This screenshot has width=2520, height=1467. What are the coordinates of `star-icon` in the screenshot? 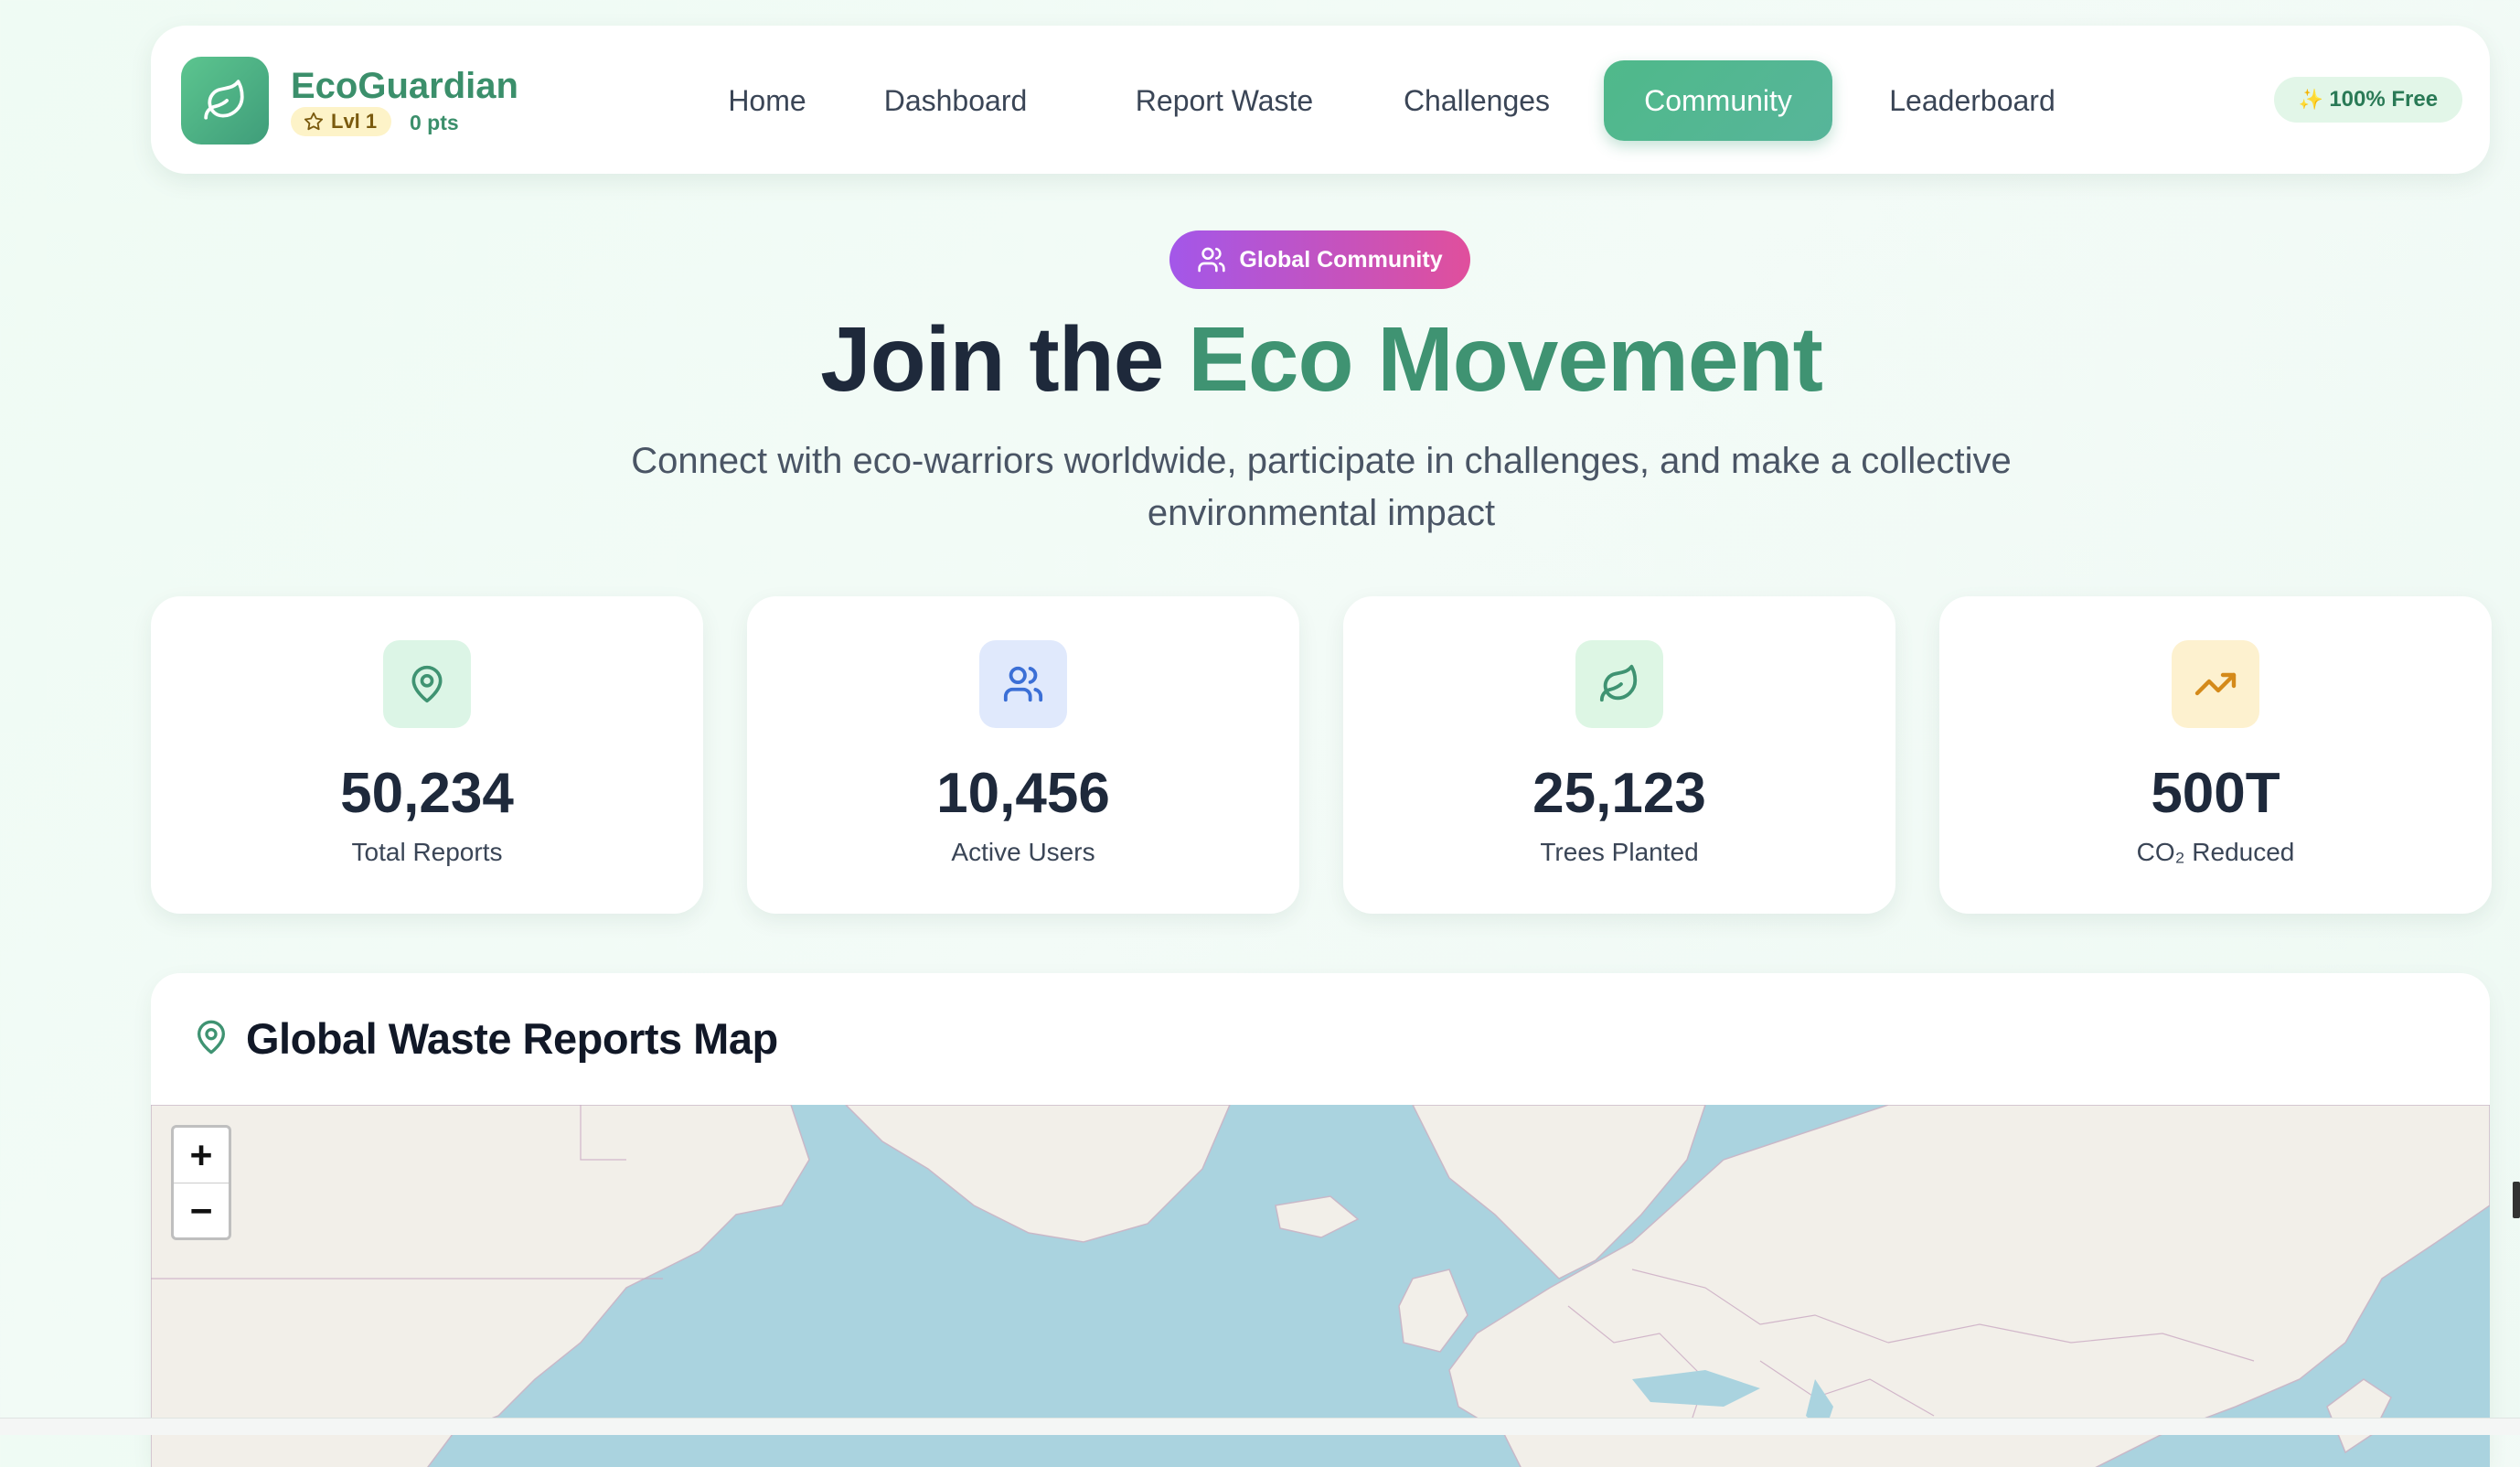 It's located at (314, 121).